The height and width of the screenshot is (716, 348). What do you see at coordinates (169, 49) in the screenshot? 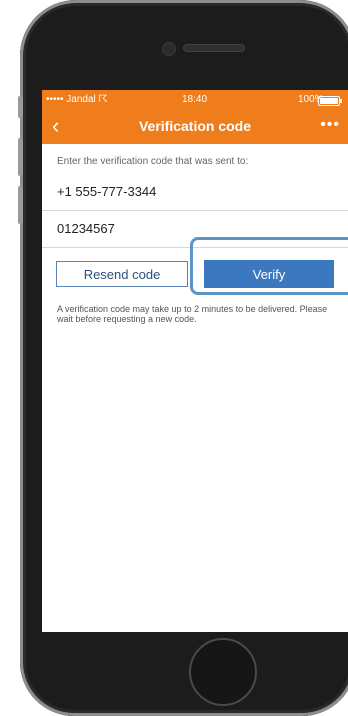
I see `front-camera-icon` at bounding box center [169, 49].